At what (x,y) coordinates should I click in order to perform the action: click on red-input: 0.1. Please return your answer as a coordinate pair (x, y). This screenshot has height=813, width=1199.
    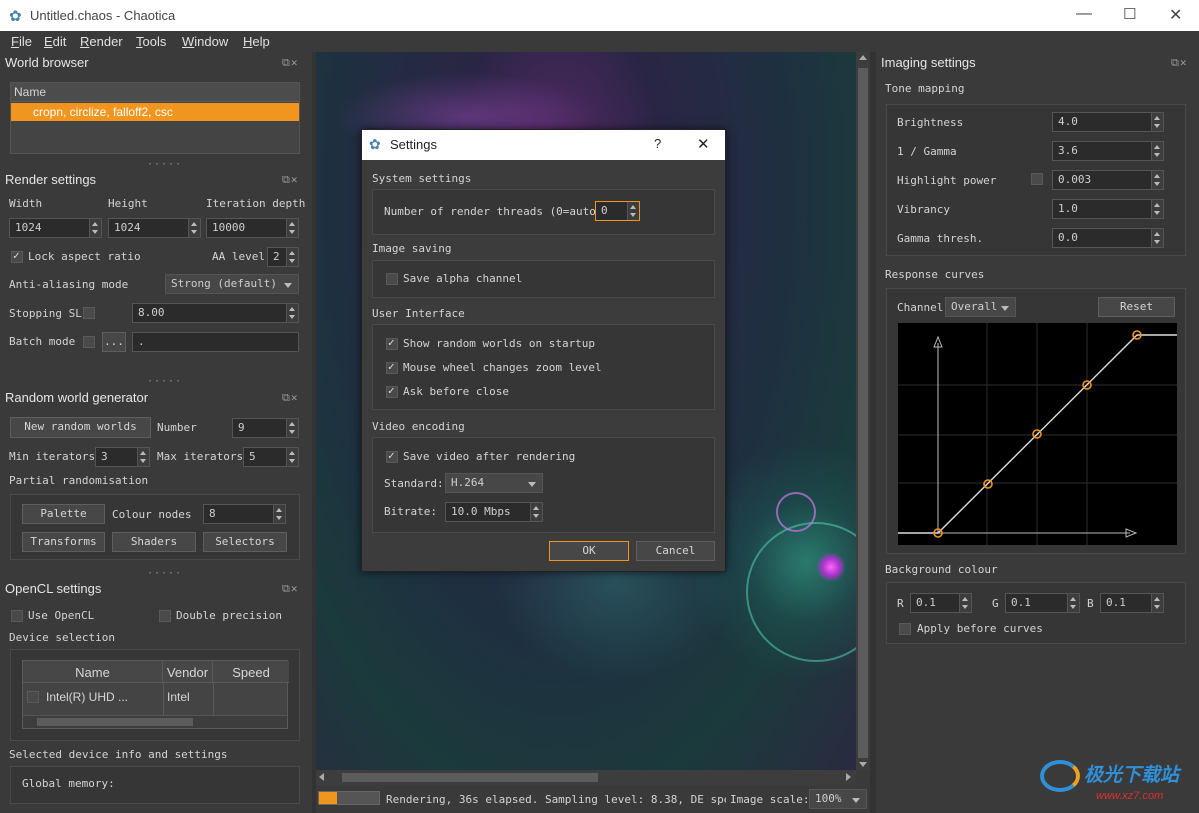
    Looking at the image, I should click on (941, 603).